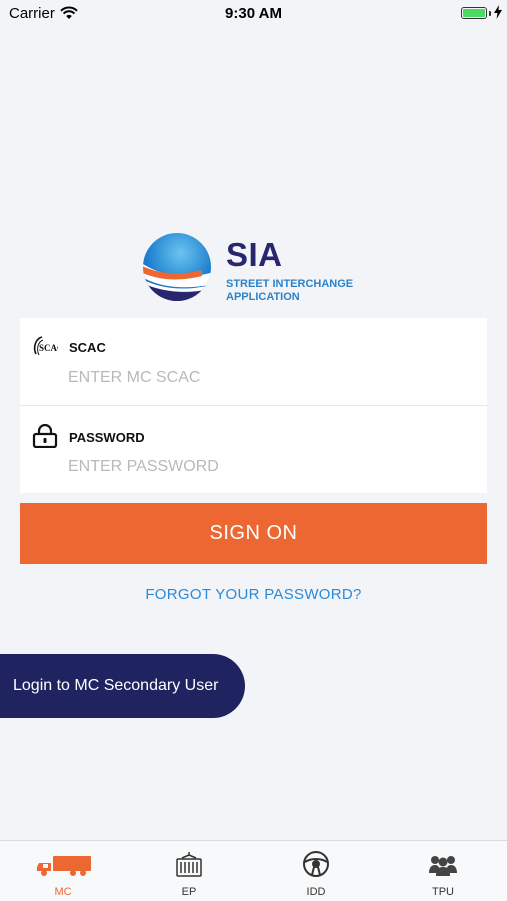  I want to click on sign-on-button: SIGN ON, so click(253, 533).